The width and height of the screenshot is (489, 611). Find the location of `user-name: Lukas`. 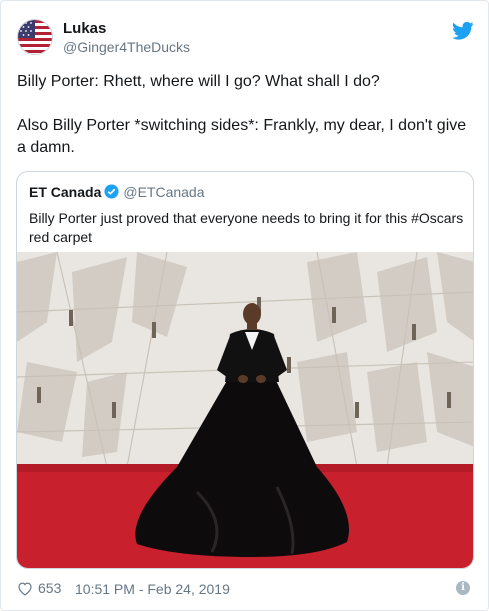

user-name: Lukas is located at coordinates (84, 28).